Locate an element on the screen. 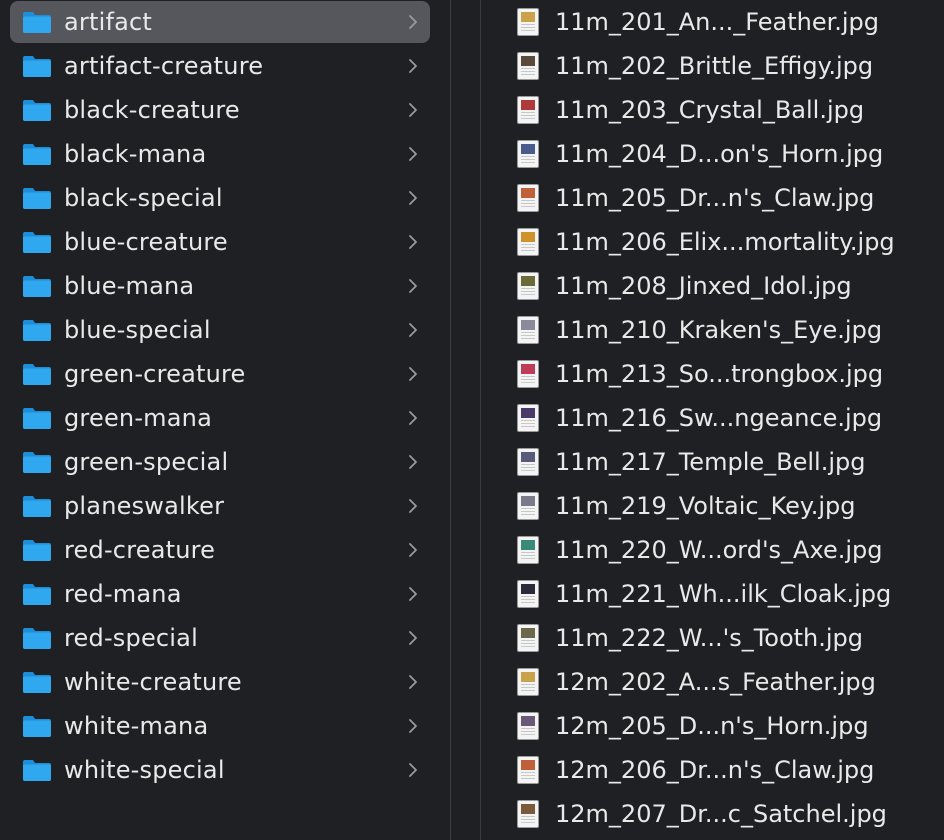  folder-item: blue-creature is located at coordinates (220, 242).